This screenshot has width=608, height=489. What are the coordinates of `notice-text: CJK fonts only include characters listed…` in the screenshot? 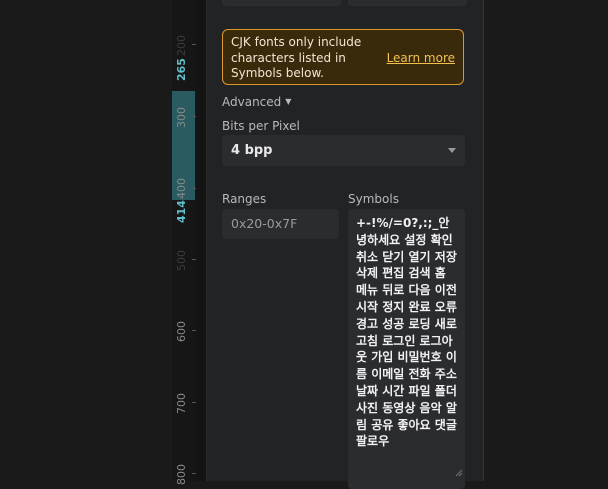 It's located at (296, 57).